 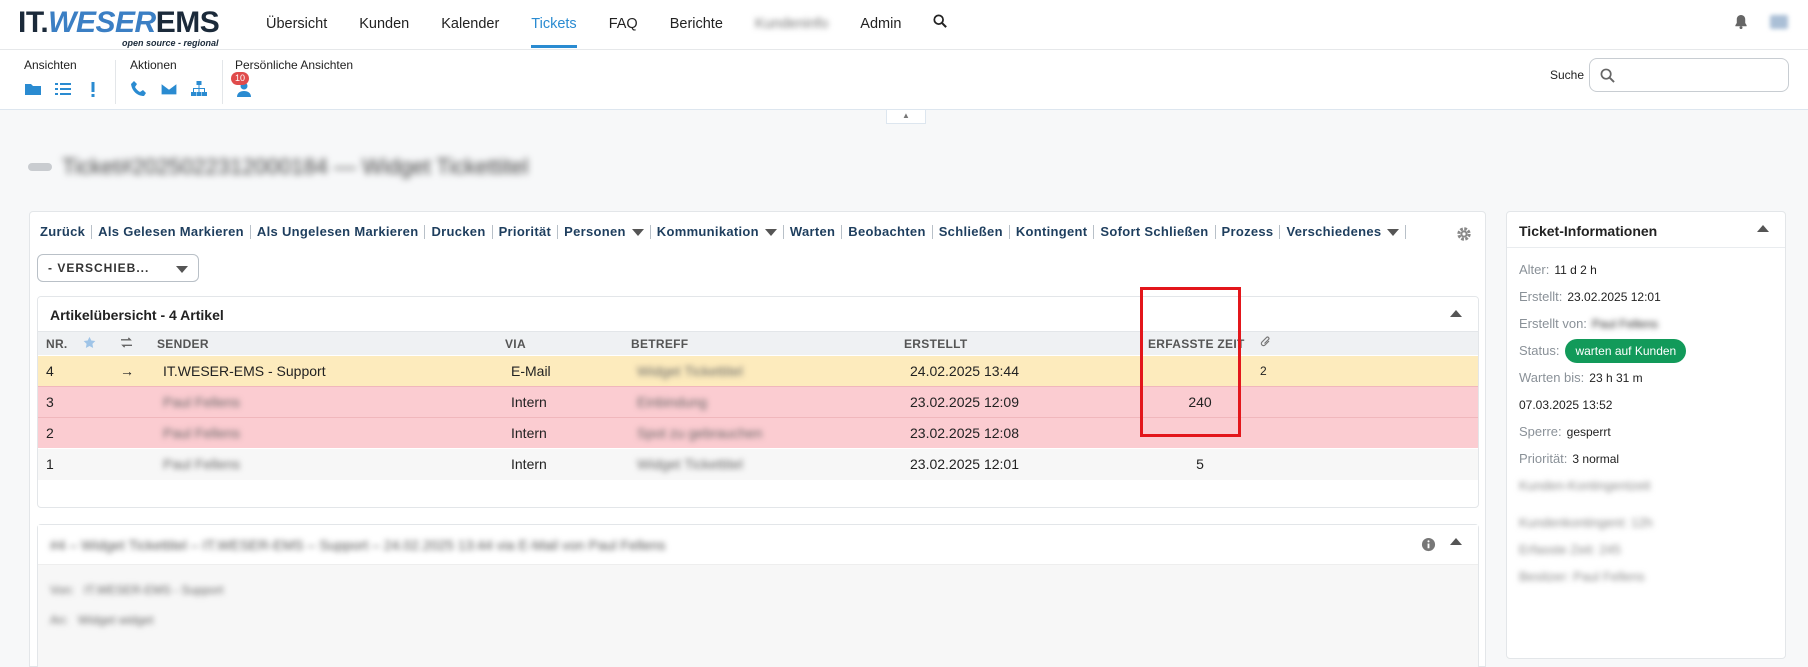 What do you see at coordinates (940, 25) in the screenshot?
I see `nav-search-button` at bounding box center [940, 25].